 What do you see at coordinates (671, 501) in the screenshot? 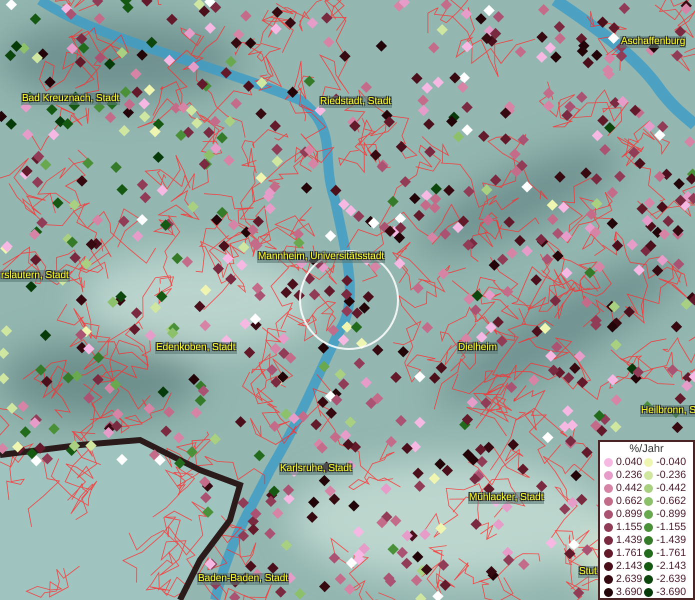
I see `legend-value: -0.662` at bounding box center [671, 501].